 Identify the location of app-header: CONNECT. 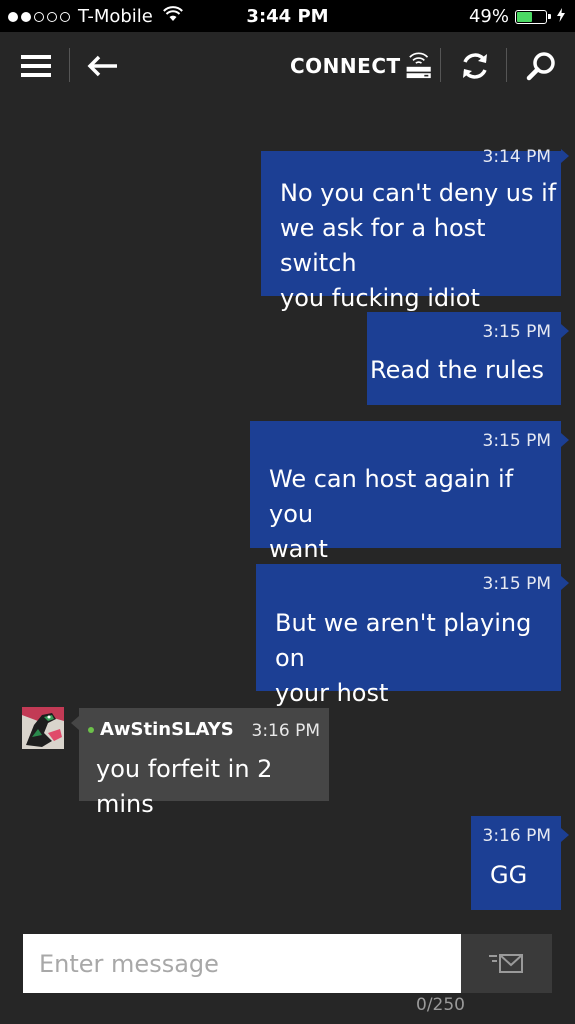
(287, 66).